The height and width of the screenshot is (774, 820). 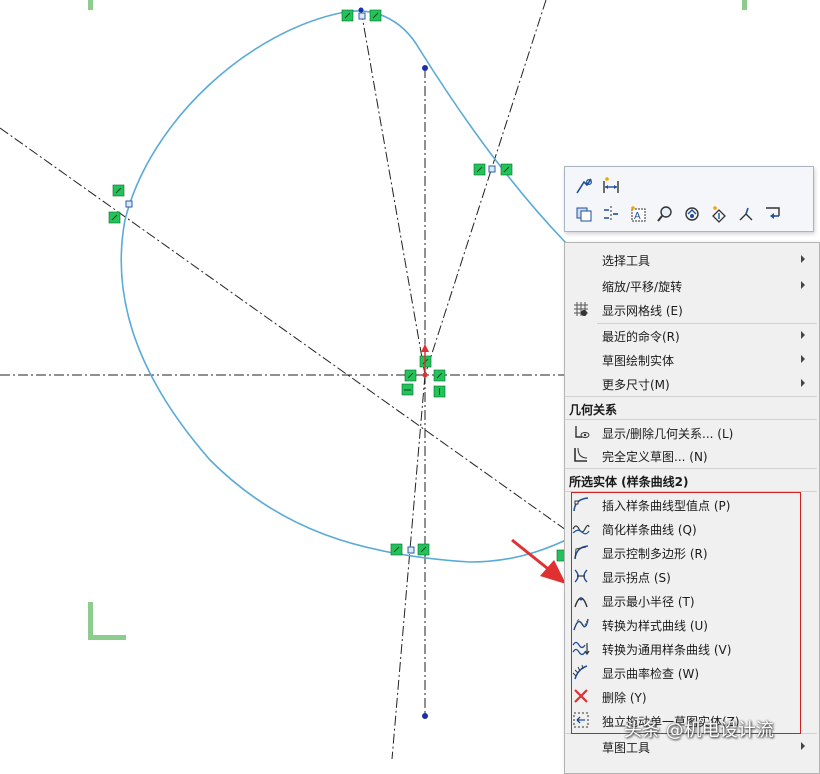 I want to click on menu-item-show-minimum-radius: 显示最小半径 (T), so click(x=692, y=600).